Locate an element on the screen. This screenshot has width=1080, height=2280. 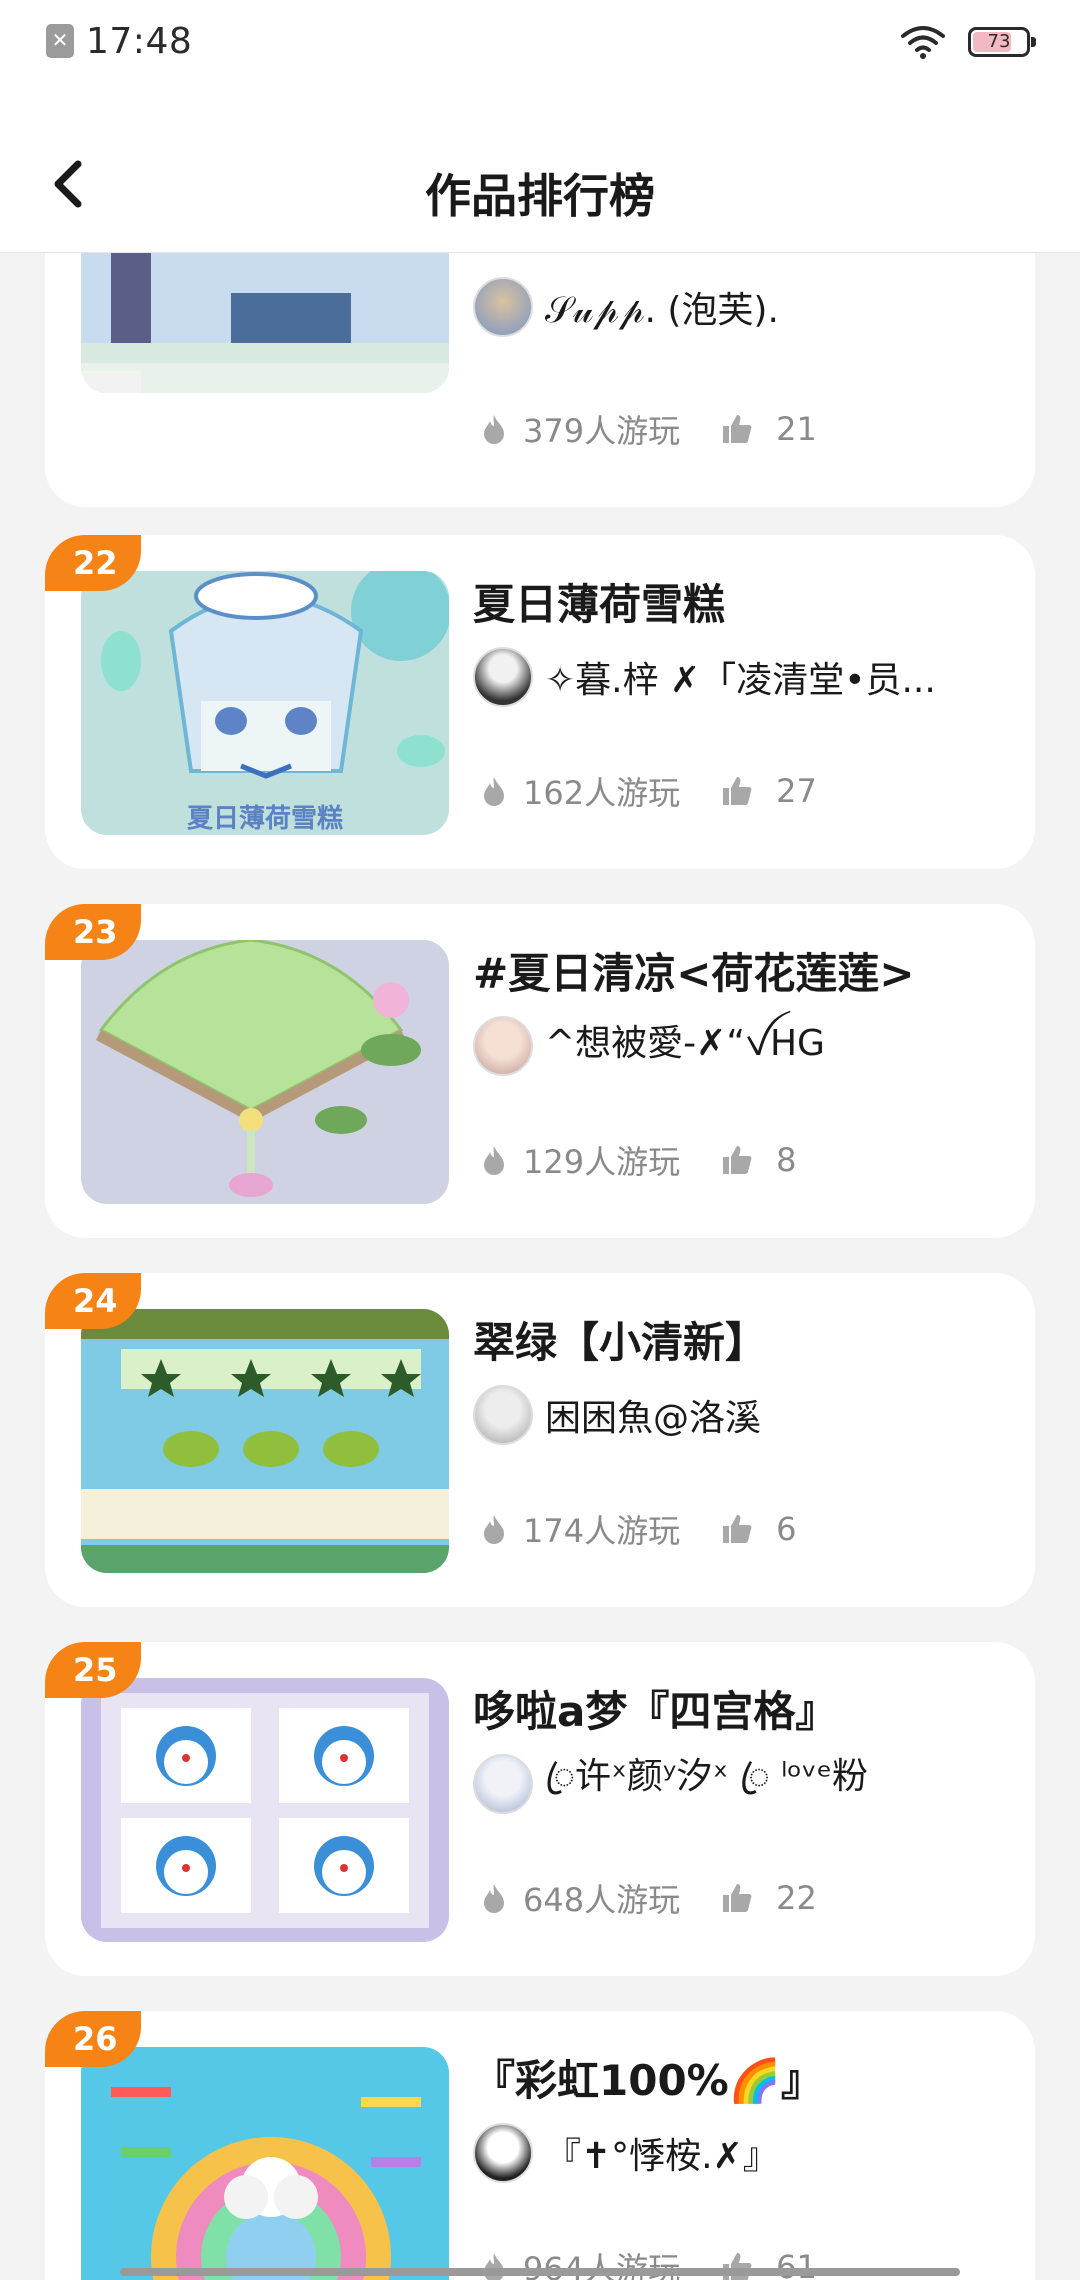
author-row: ꦿ许ˣ颜ʸ汐ˣ ꦿ ˡᵒᵛᵉ粉 is located at coordinates (724, 1784).